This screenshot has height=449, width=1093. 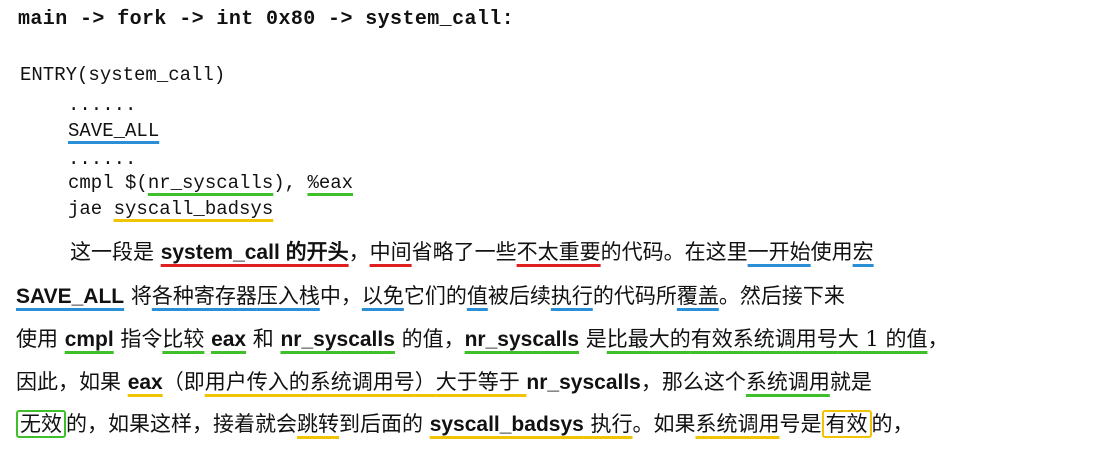 I want to click on syscall-badsys-token: syscall_badsys, so click(x=193, y=209).